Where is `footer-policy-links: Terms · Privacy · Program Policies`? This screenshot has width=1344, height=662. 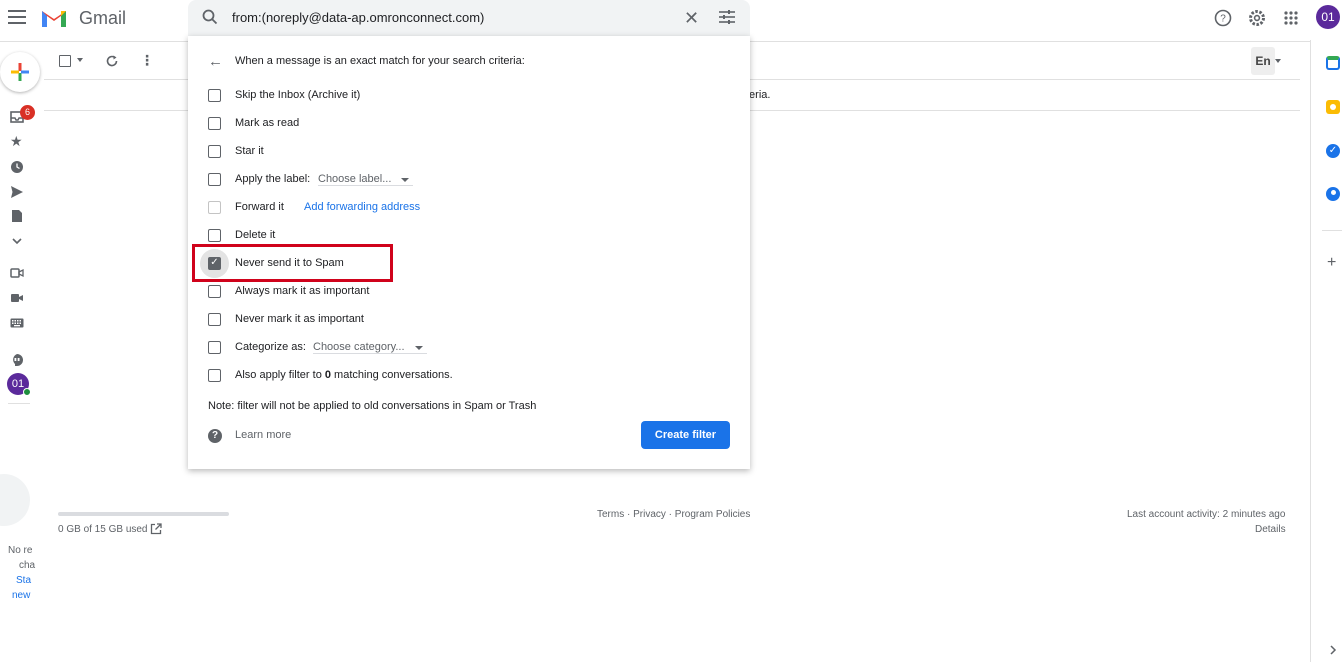
footer-policy-links: Terms · Privacy · Program Policies is located at coordinates (673, 514).